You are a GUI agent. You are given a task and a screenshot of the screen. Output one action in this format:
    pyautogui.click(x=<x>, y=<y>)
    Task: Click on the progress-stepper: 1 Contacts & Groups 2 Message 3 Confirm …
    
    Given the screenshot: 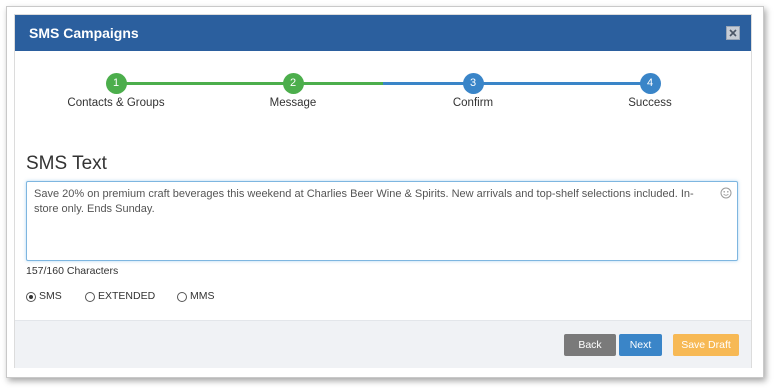 What is the action you would take?
    pyautogui.click(x=383, y=93)
    